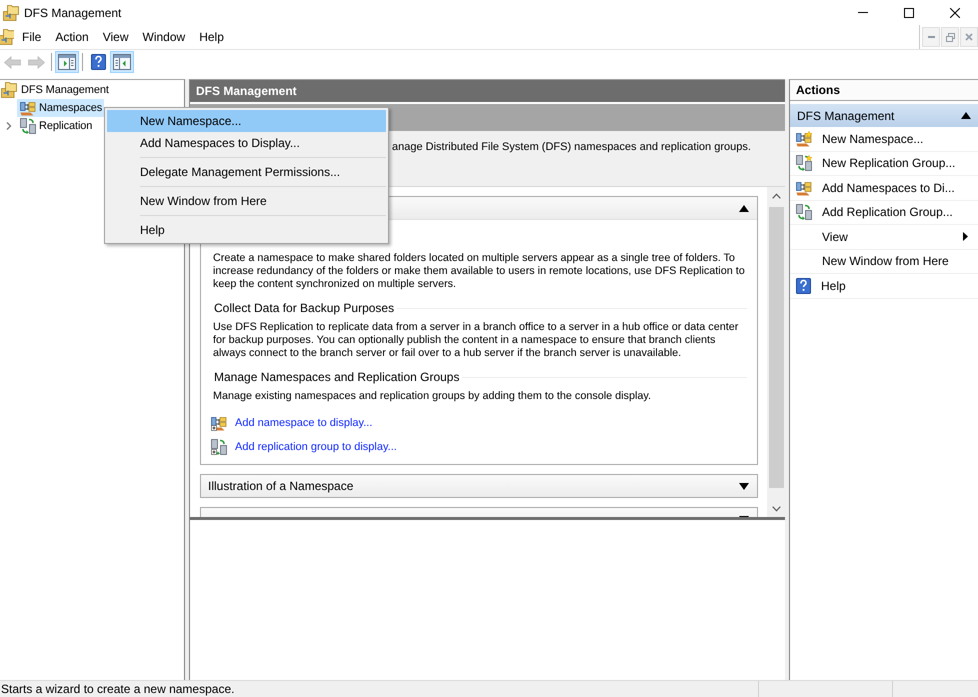 This screenshot has height=697, width=978. I want to click on chevron-down-icon, so click(776, 509).